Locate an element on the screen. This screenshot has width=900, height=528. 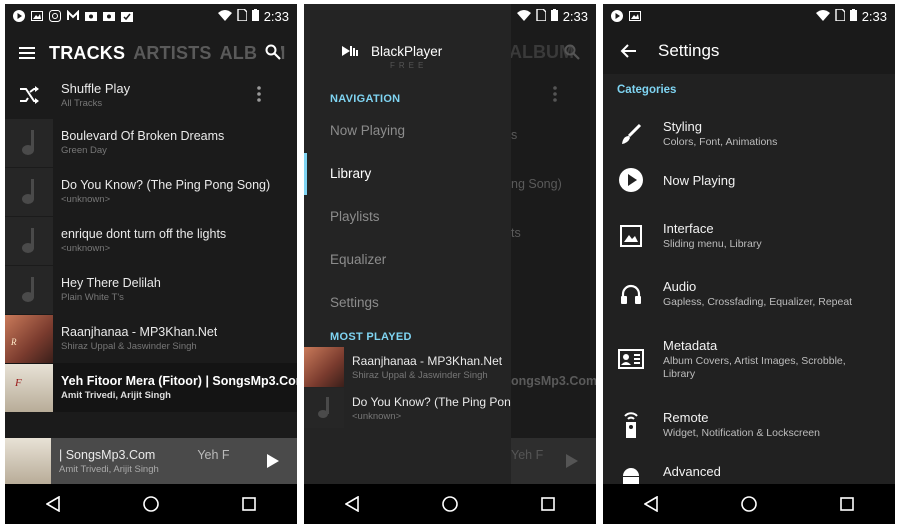
app-edition: FREE is located at coordinates (409, 65).